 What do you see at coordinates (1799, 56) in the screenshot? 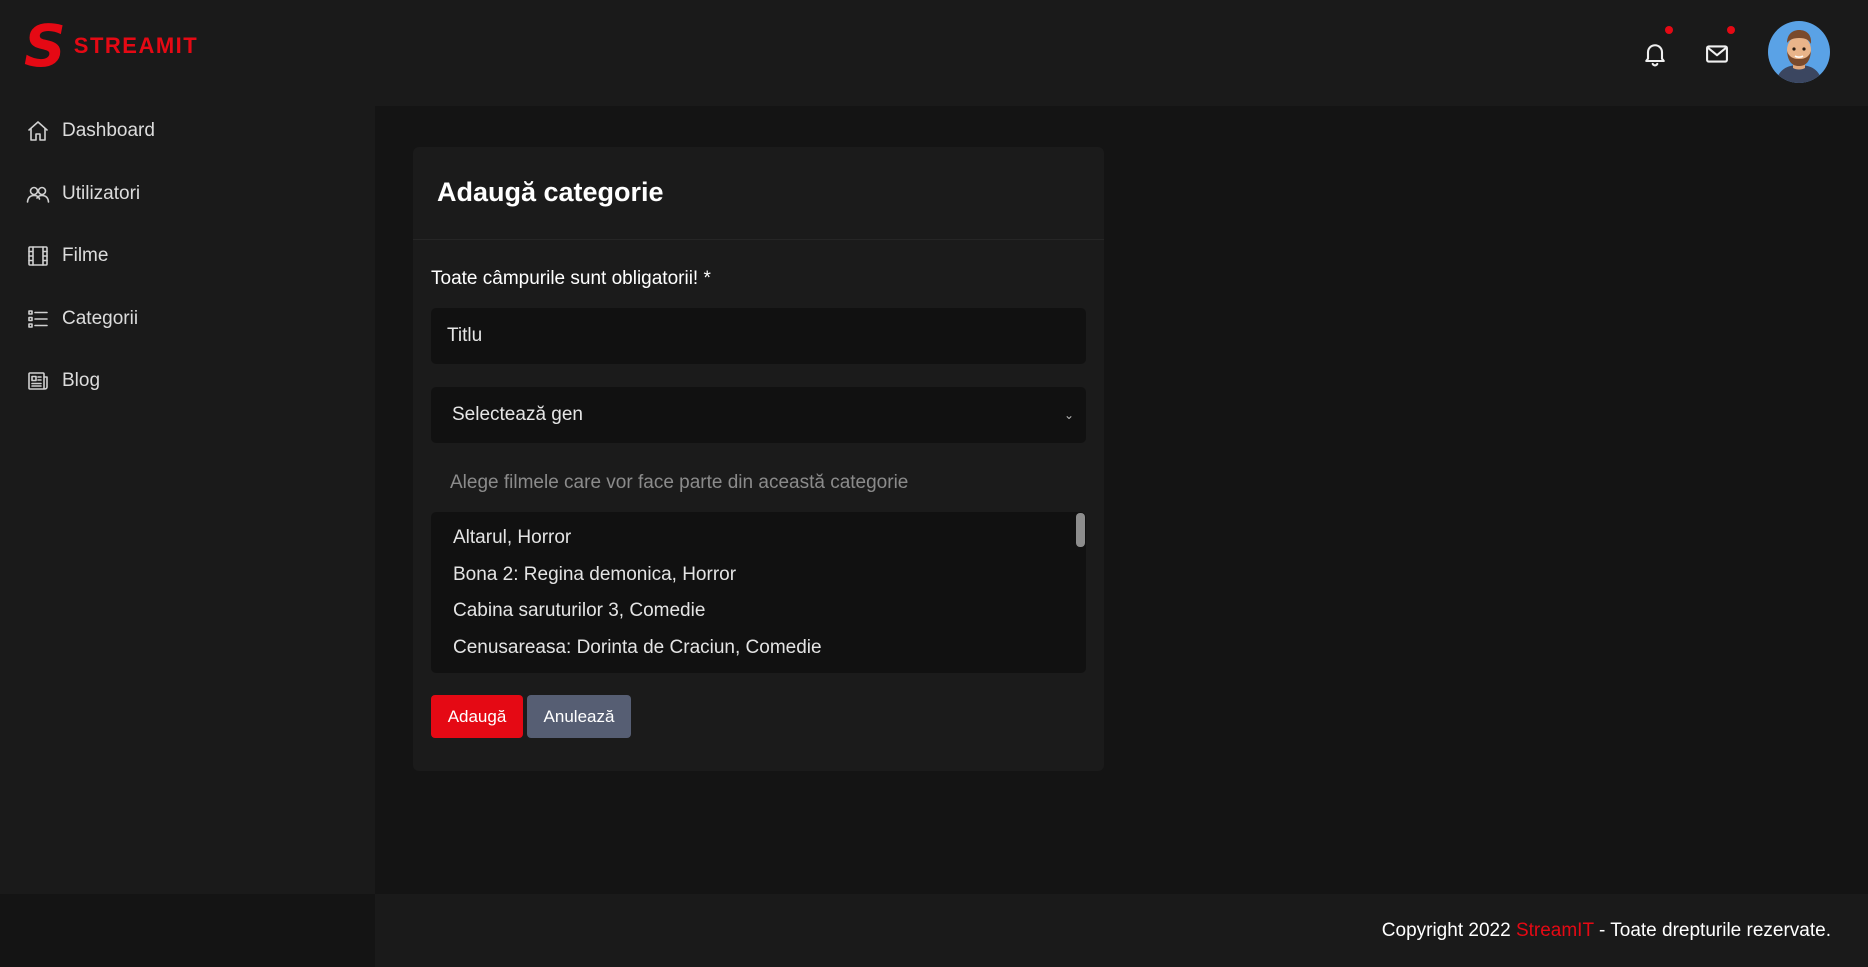
I see `user-avatar-icon` at bounding box center [1799, 56].